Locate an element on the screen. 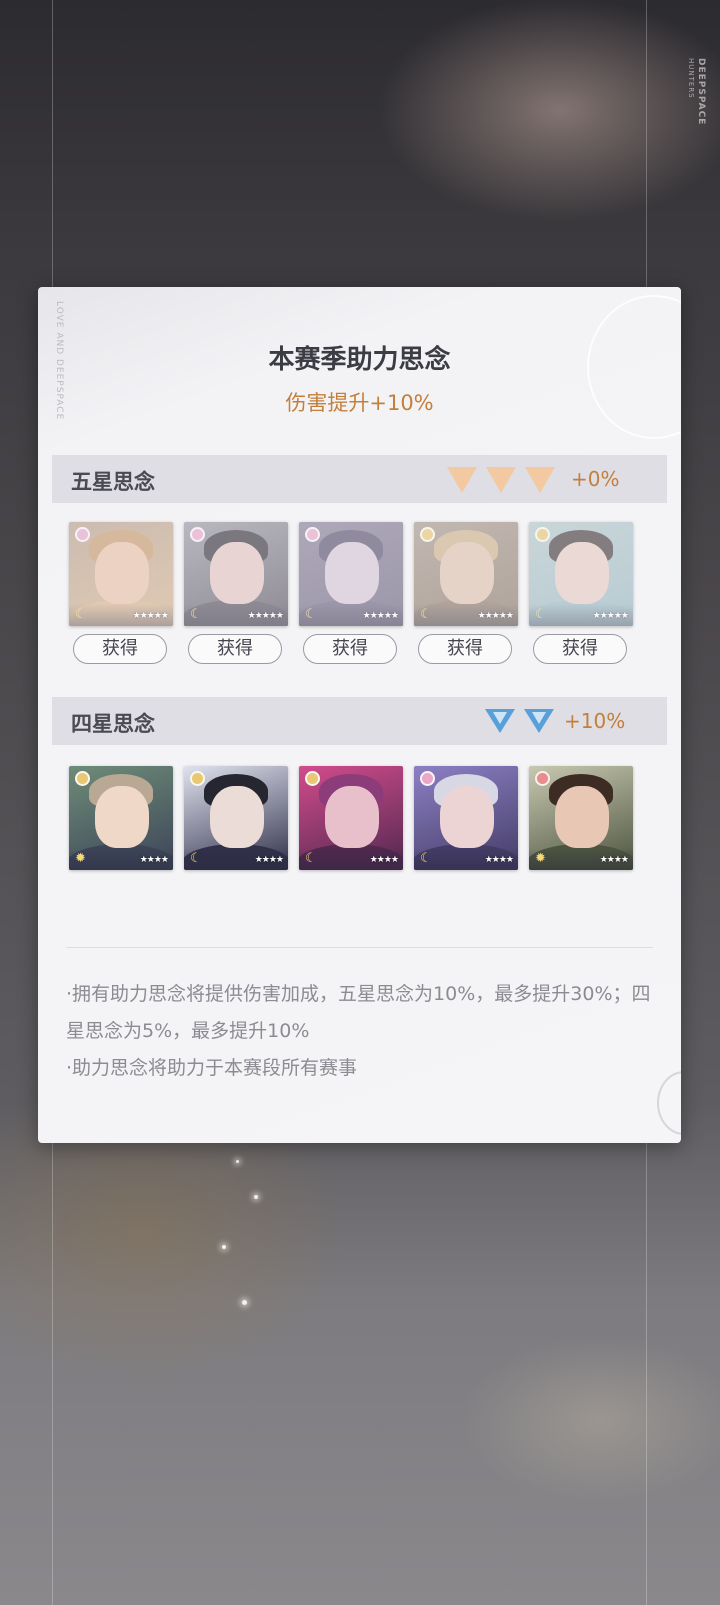  decorative-arc is located at coordinates (669, 1103).